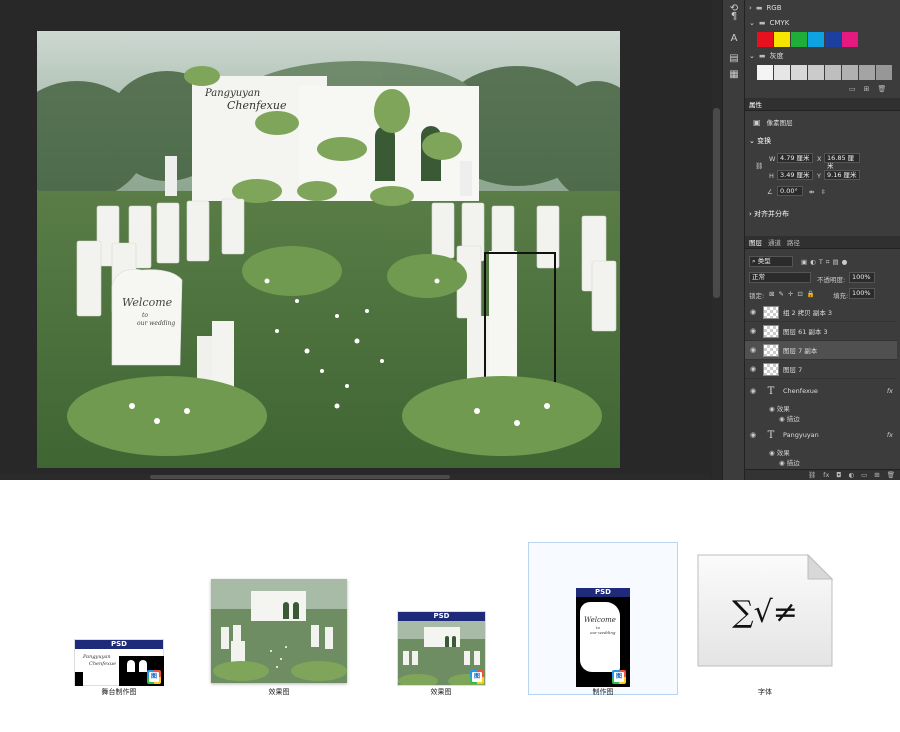  What do you see at coordinates (795, 158) in the screenshot?
I see `width-field: 4.79 厘米` at bounding box center [795, 158].